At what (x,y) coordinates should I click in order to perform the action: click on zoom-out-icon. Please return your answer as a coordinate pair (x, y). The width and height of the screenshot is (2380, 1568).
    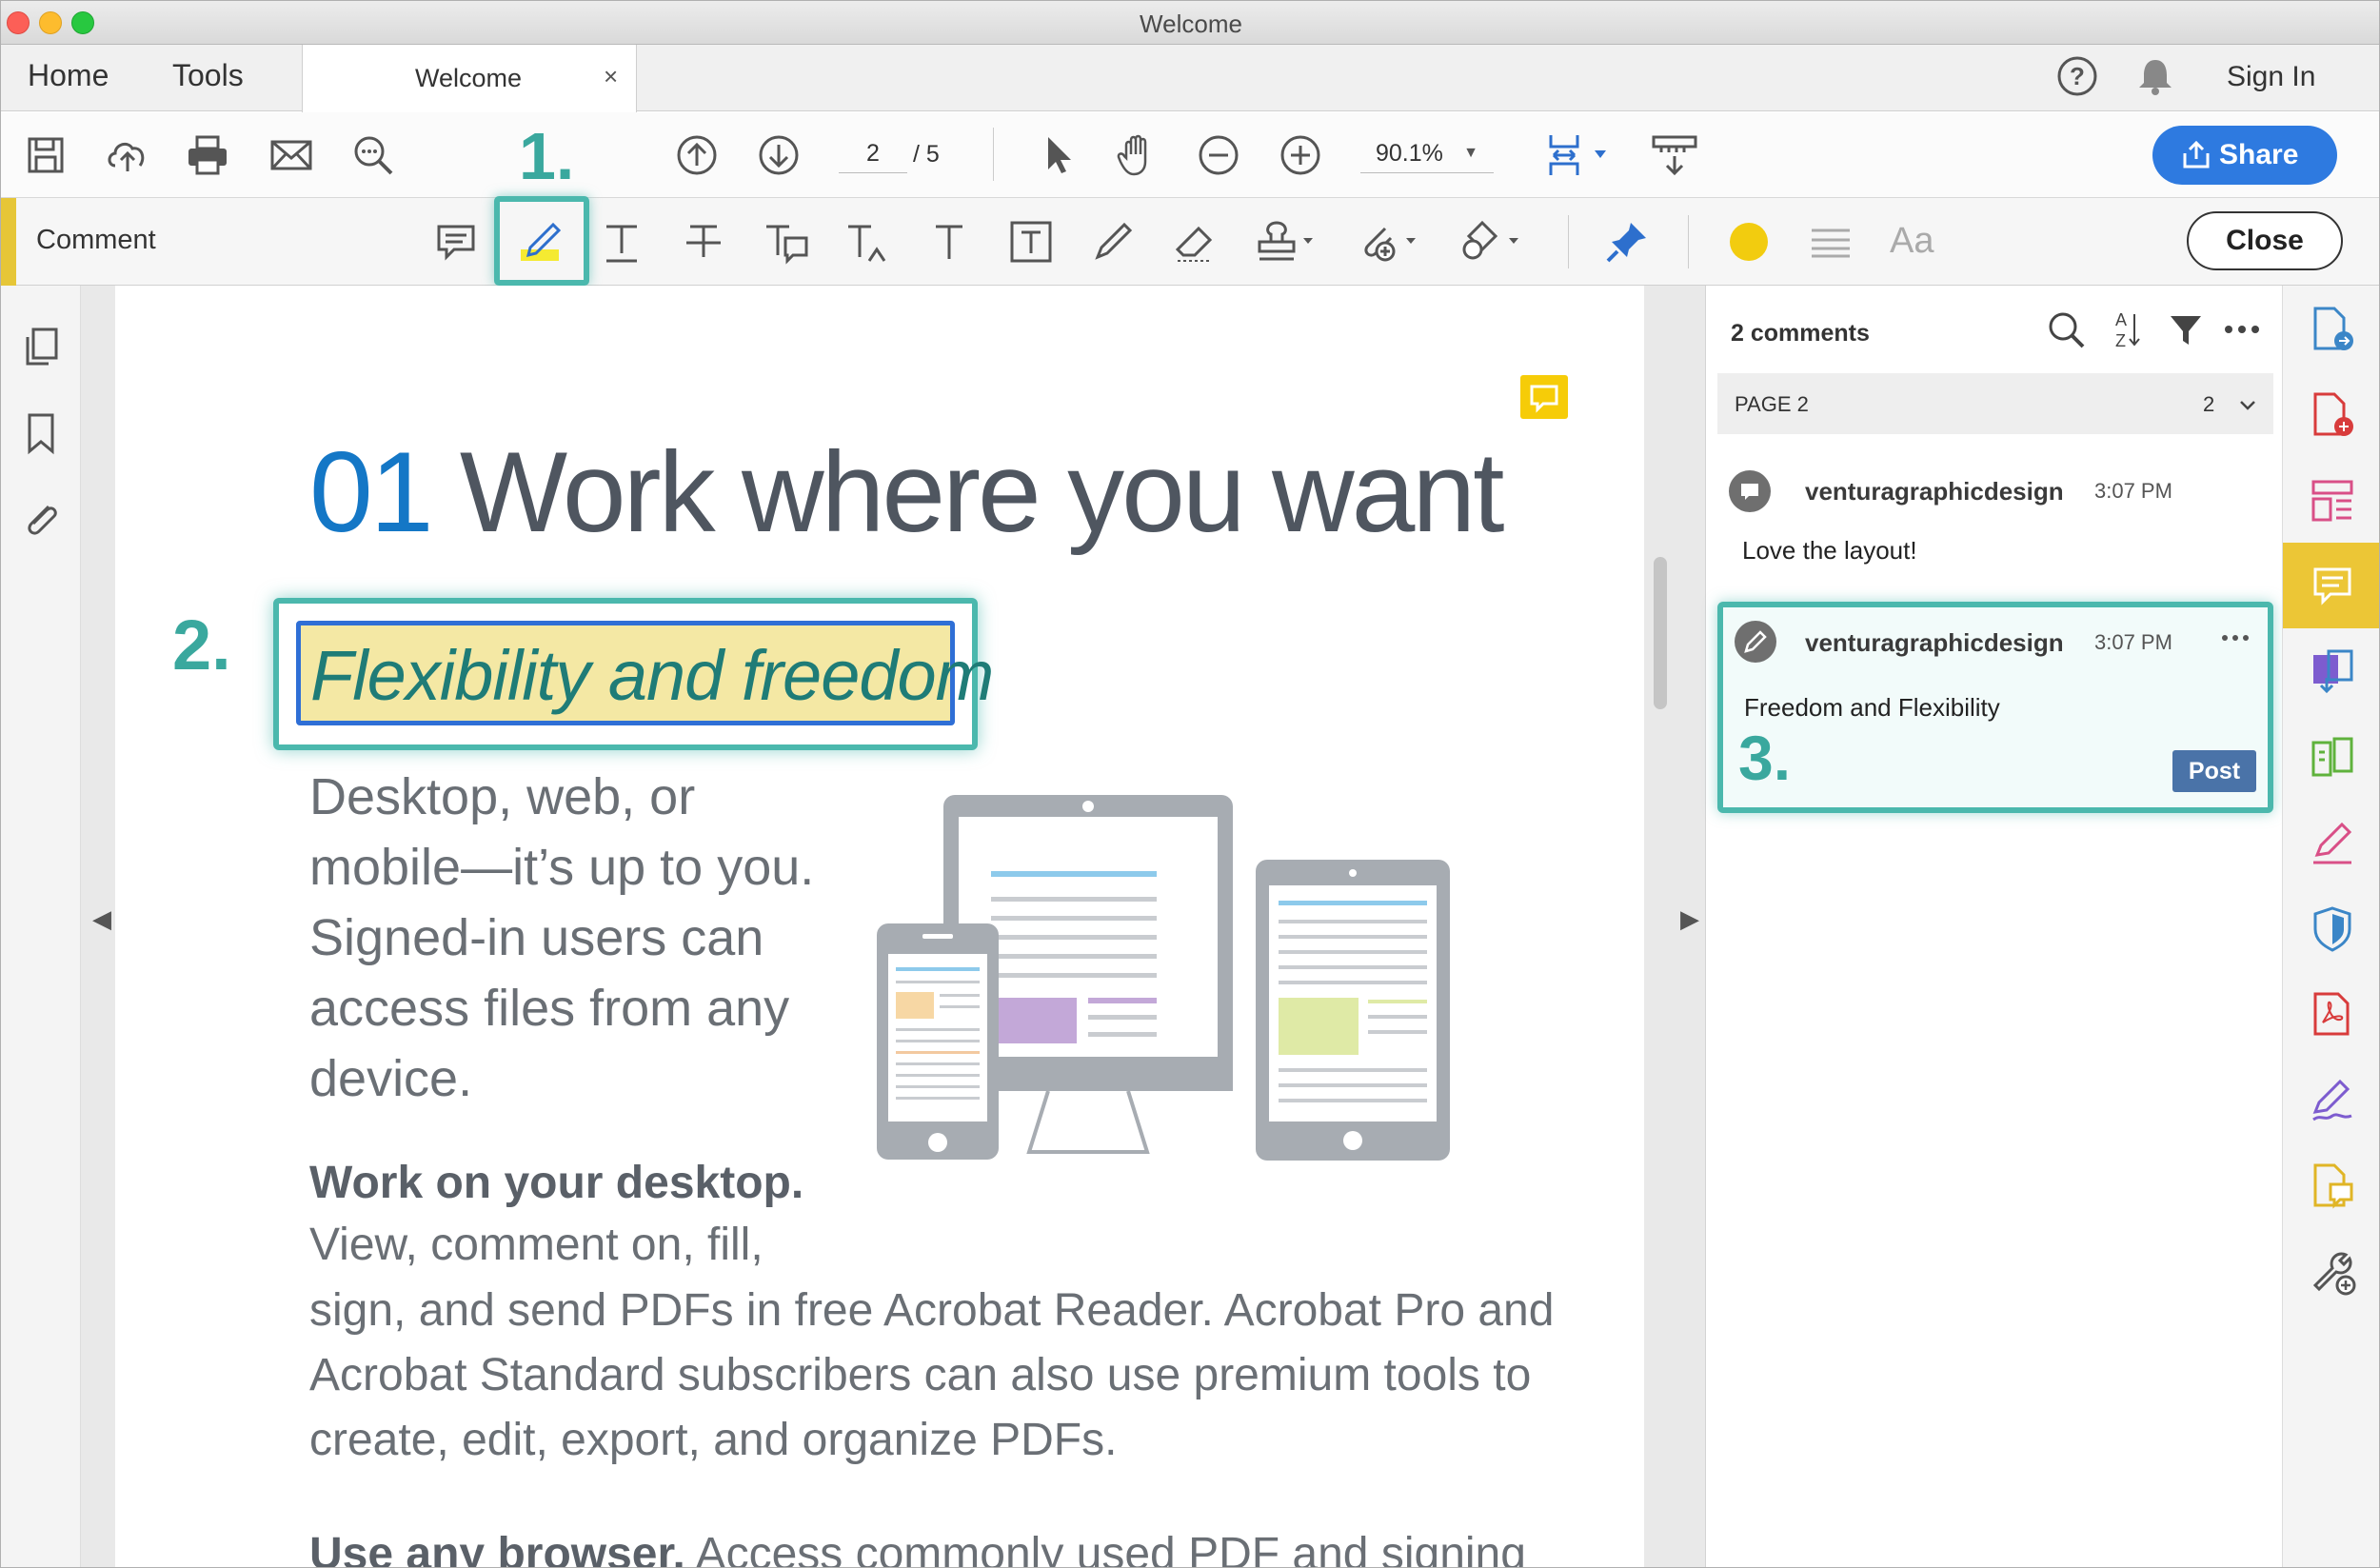
    Looking at the image, I should click on (1218, 155).